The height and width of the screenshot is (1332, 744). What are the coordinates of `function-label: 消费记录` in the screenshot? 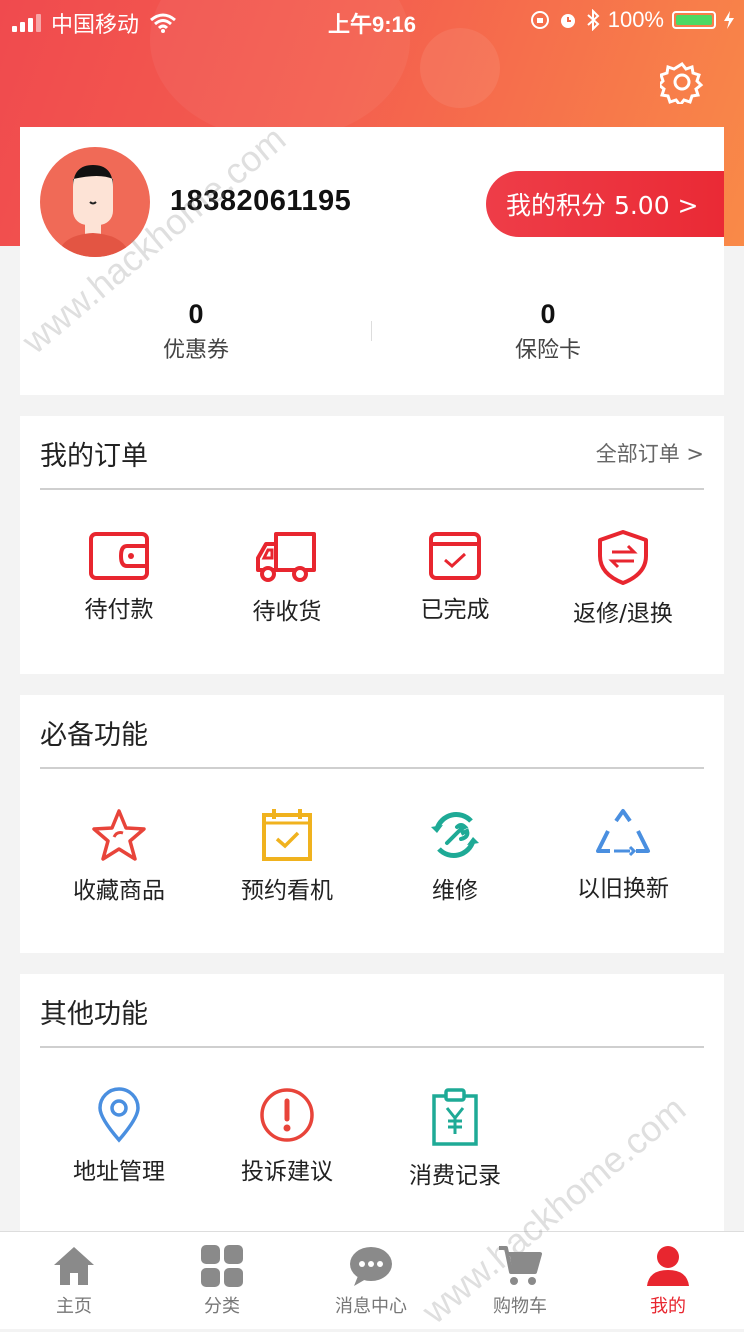 It's located at (455, 1176).